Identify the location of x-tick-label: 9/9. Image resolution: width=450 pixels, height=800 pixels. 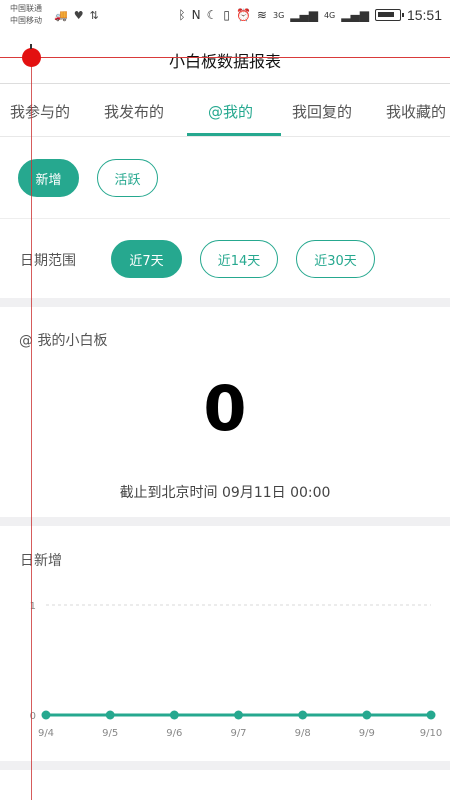
(367, 733).